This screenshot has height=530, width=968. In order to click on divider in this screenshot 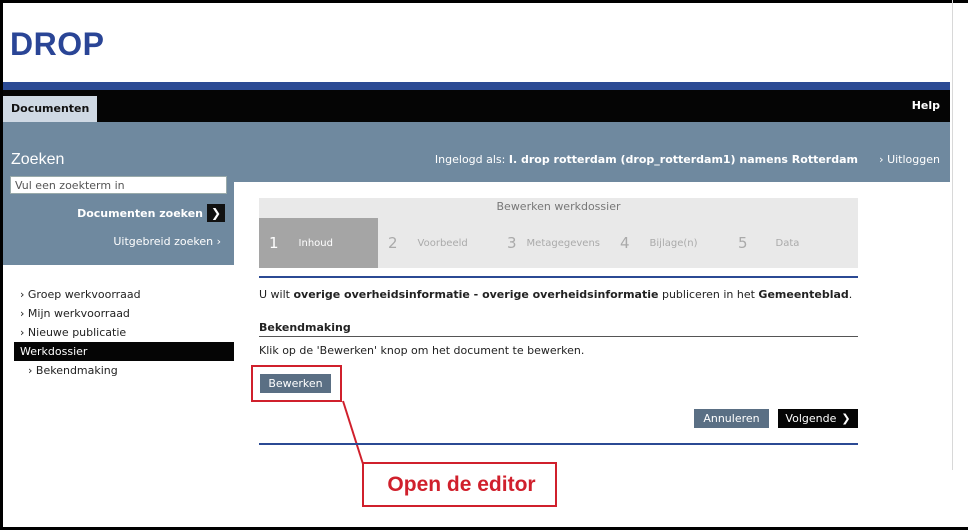, I will do `click(558, 444)`.